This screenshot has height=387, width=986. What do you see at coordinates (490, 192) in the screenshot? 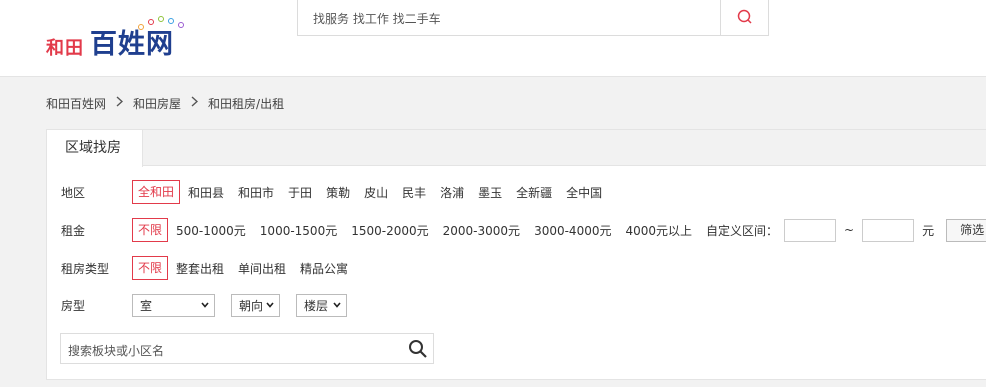
I see `filter-option: 墨玉` at bounding box center [490, 192].